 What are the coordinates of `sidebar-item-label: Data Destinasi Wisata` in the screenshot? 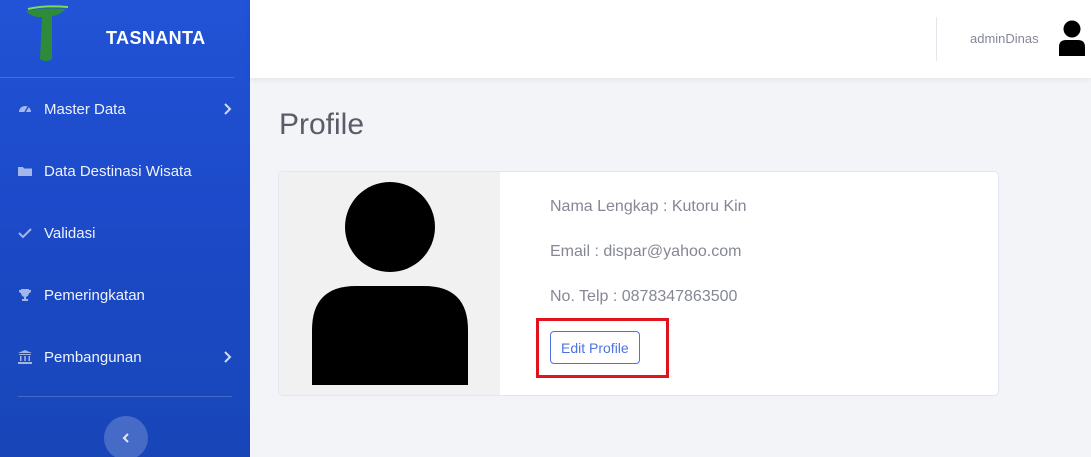 It's located at (118, 171).